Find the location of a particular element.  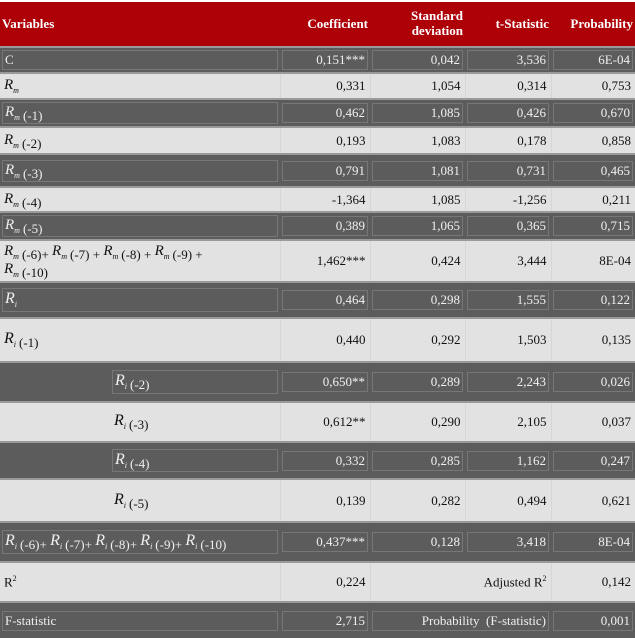

variable-label: Rm (-3) is located at coordinates (140, 170).